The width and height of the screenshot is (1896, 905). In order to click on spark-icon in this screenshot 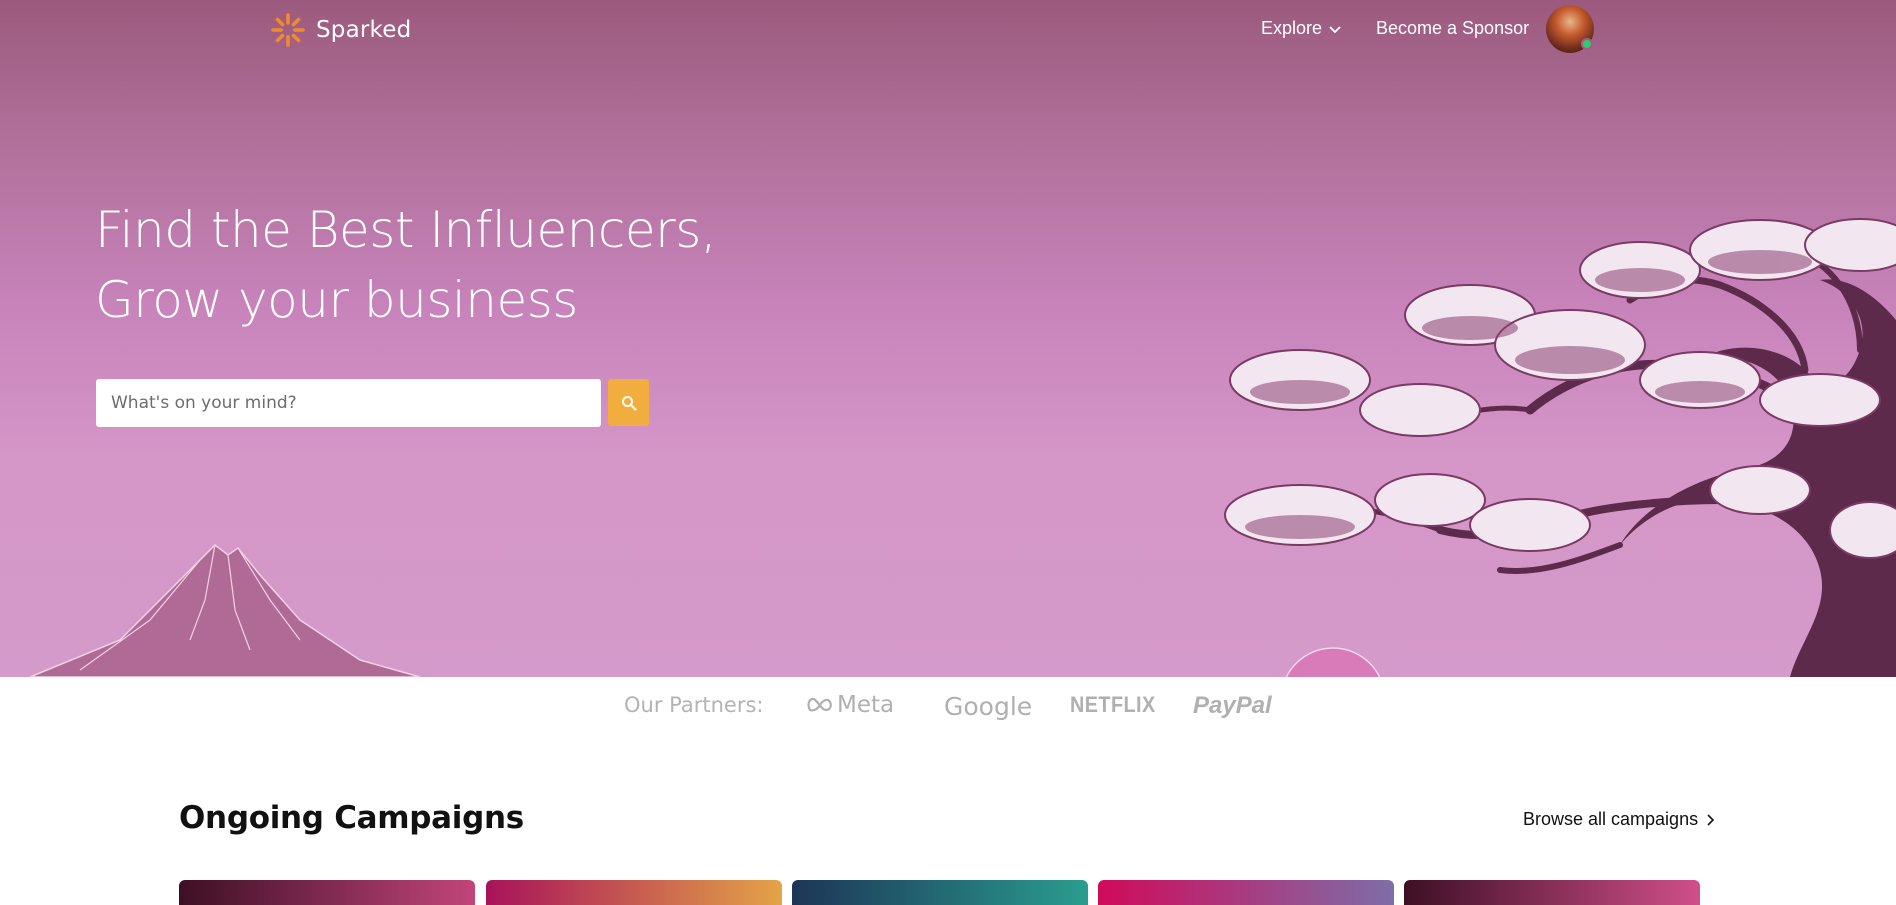, I will do `click(288, 30)`.